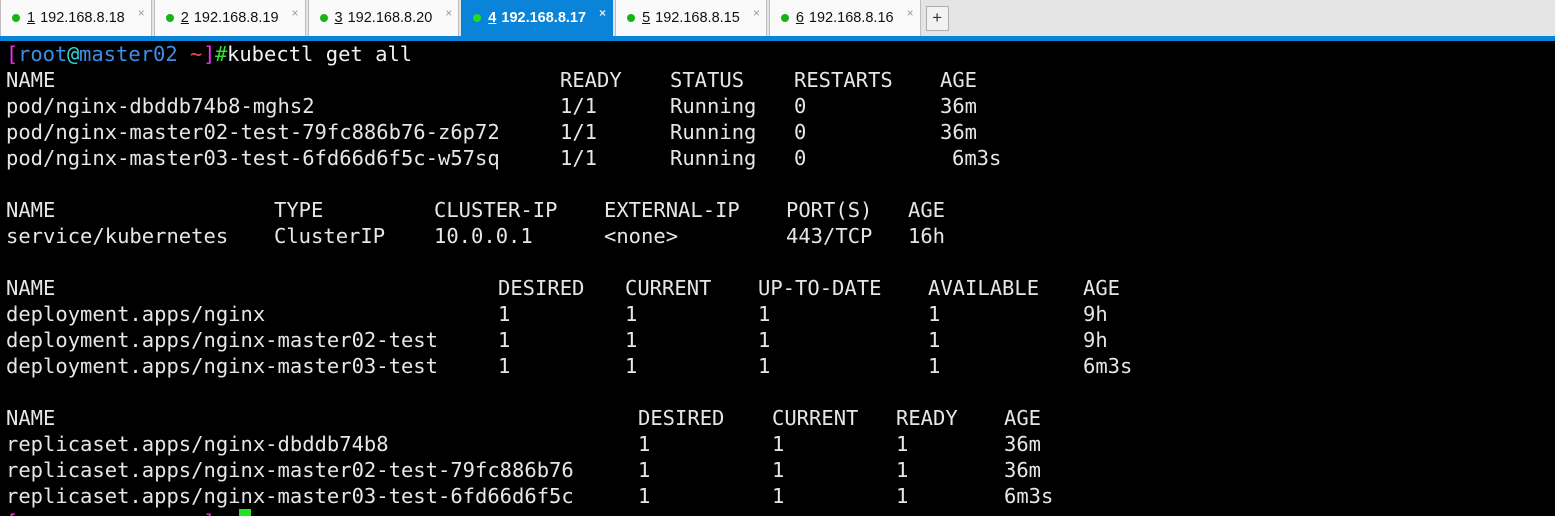 Image resolution: width=1555 pixels, height=516 pixels. I want to click on service-header-ports: PORT(S), so click(829, 210).